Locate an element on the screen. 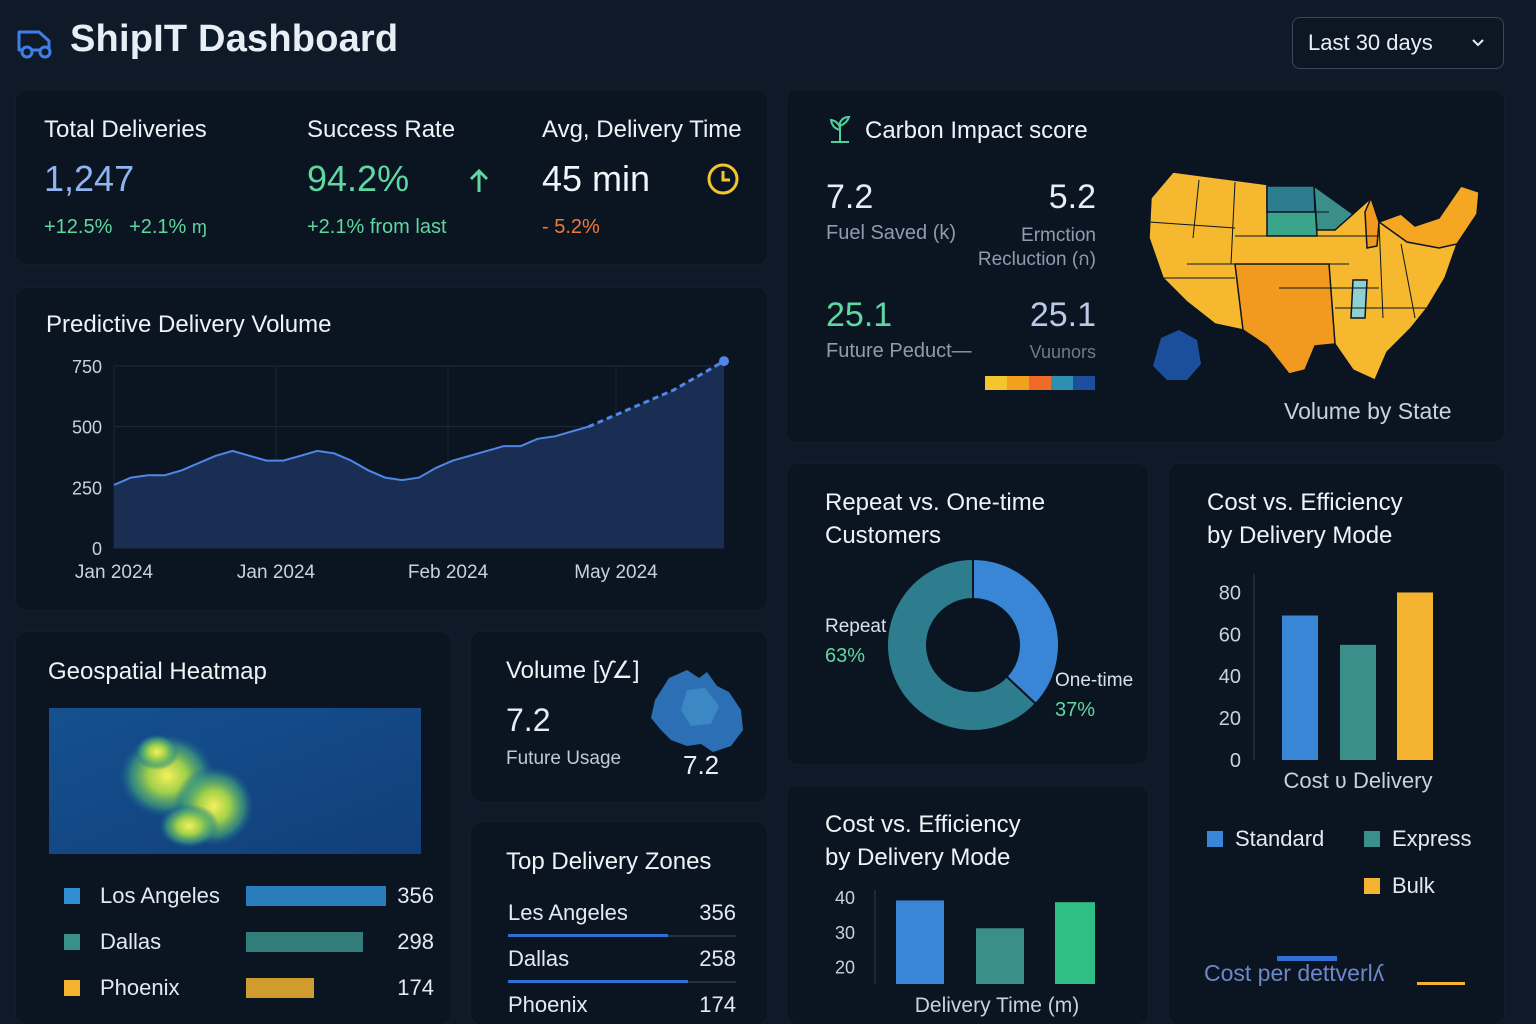 This screenshot has height=1024, width=1536. bar-bulk is located at coordinates (1415, 676).